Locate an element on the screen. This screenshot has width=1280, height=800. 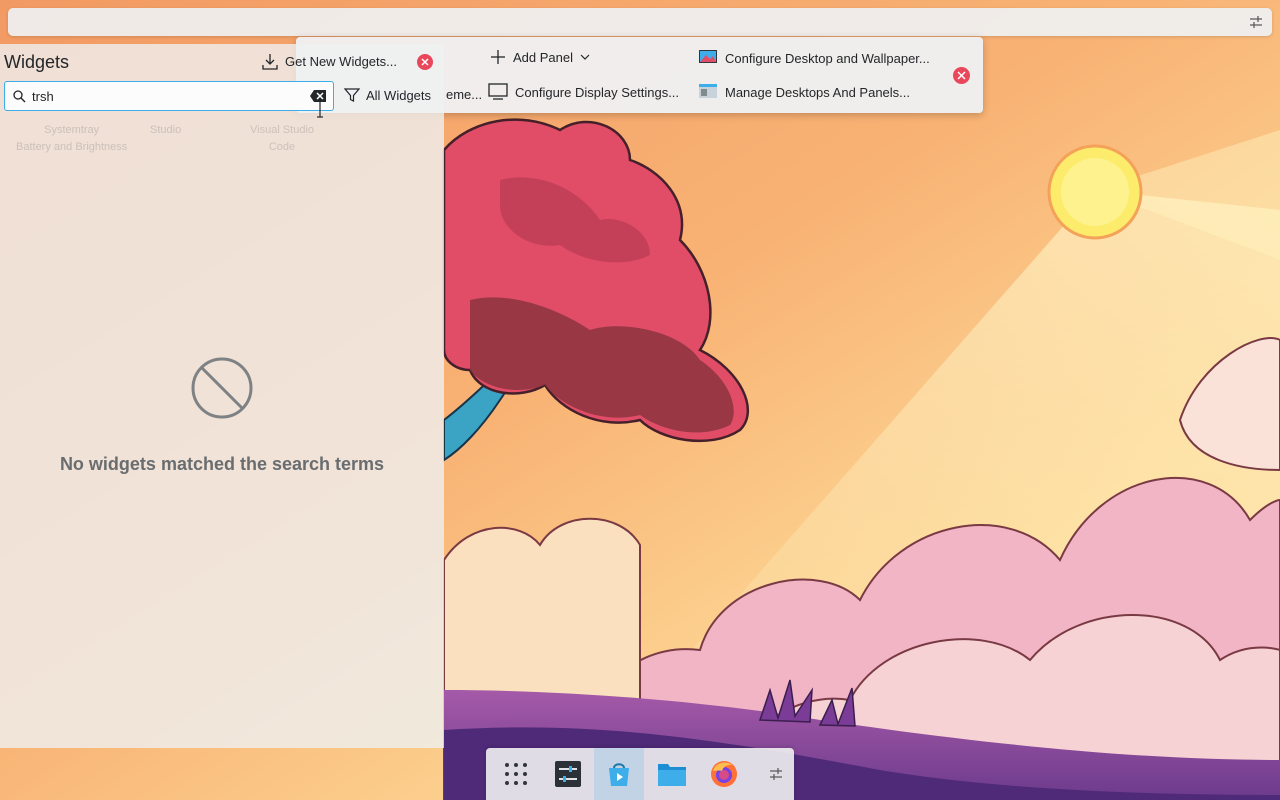
monitor-icon is located at coordinates (498, 91).